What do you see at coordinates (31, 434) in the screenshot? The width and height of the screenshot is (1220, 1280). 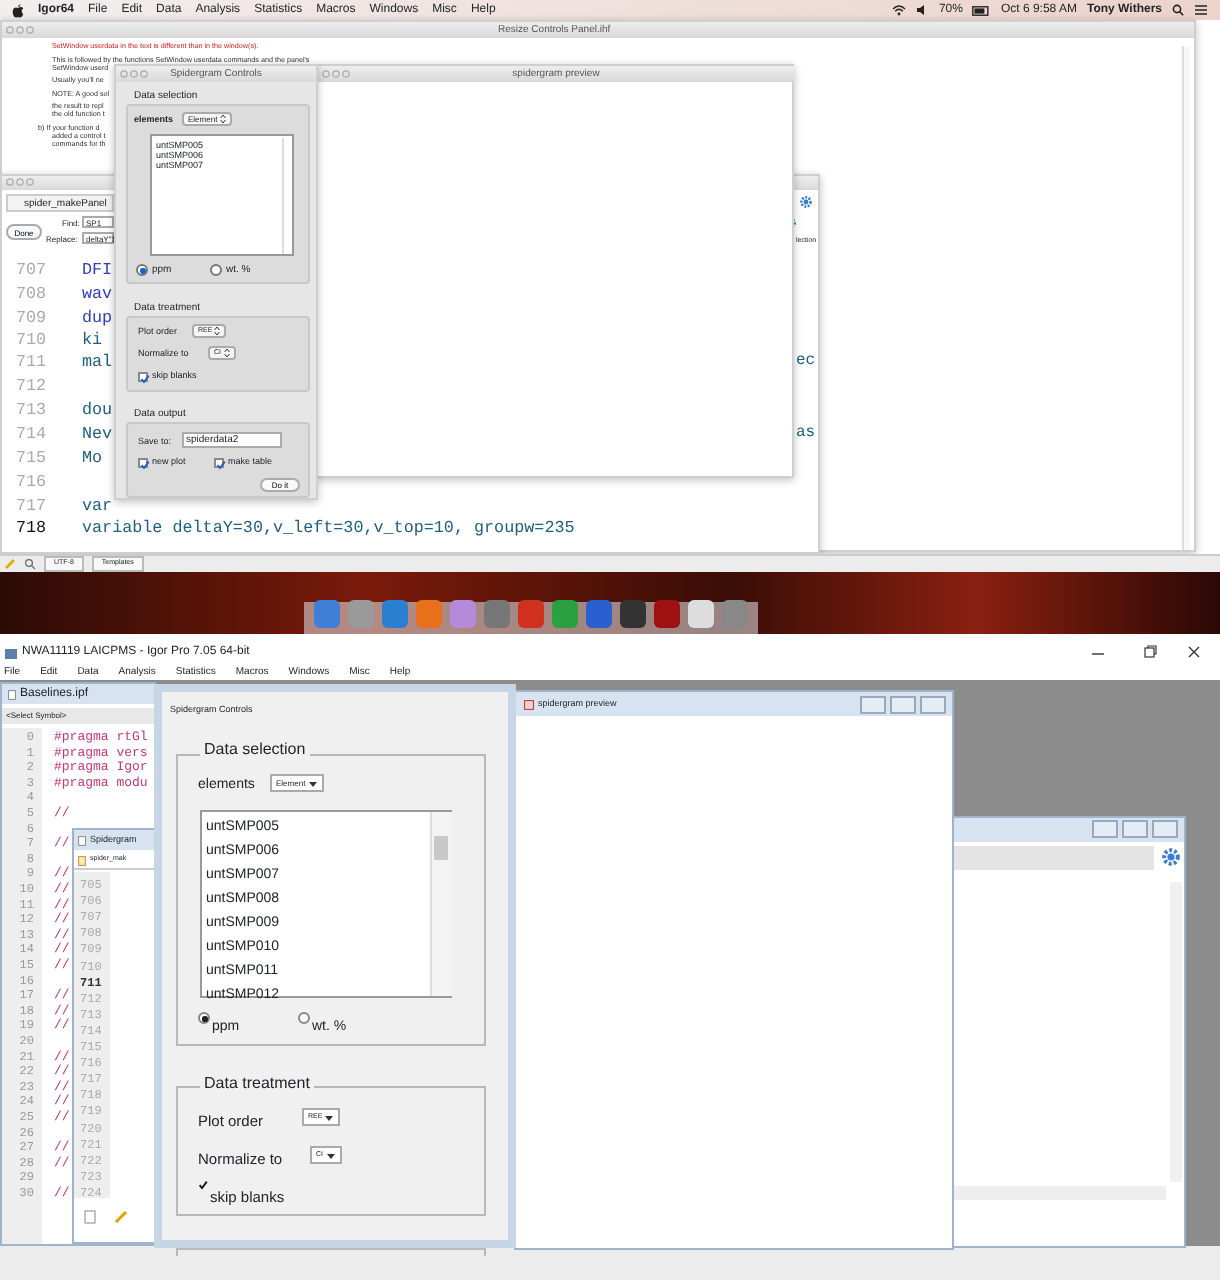 I see `line-number: 714` at bounding box center [31, 434].